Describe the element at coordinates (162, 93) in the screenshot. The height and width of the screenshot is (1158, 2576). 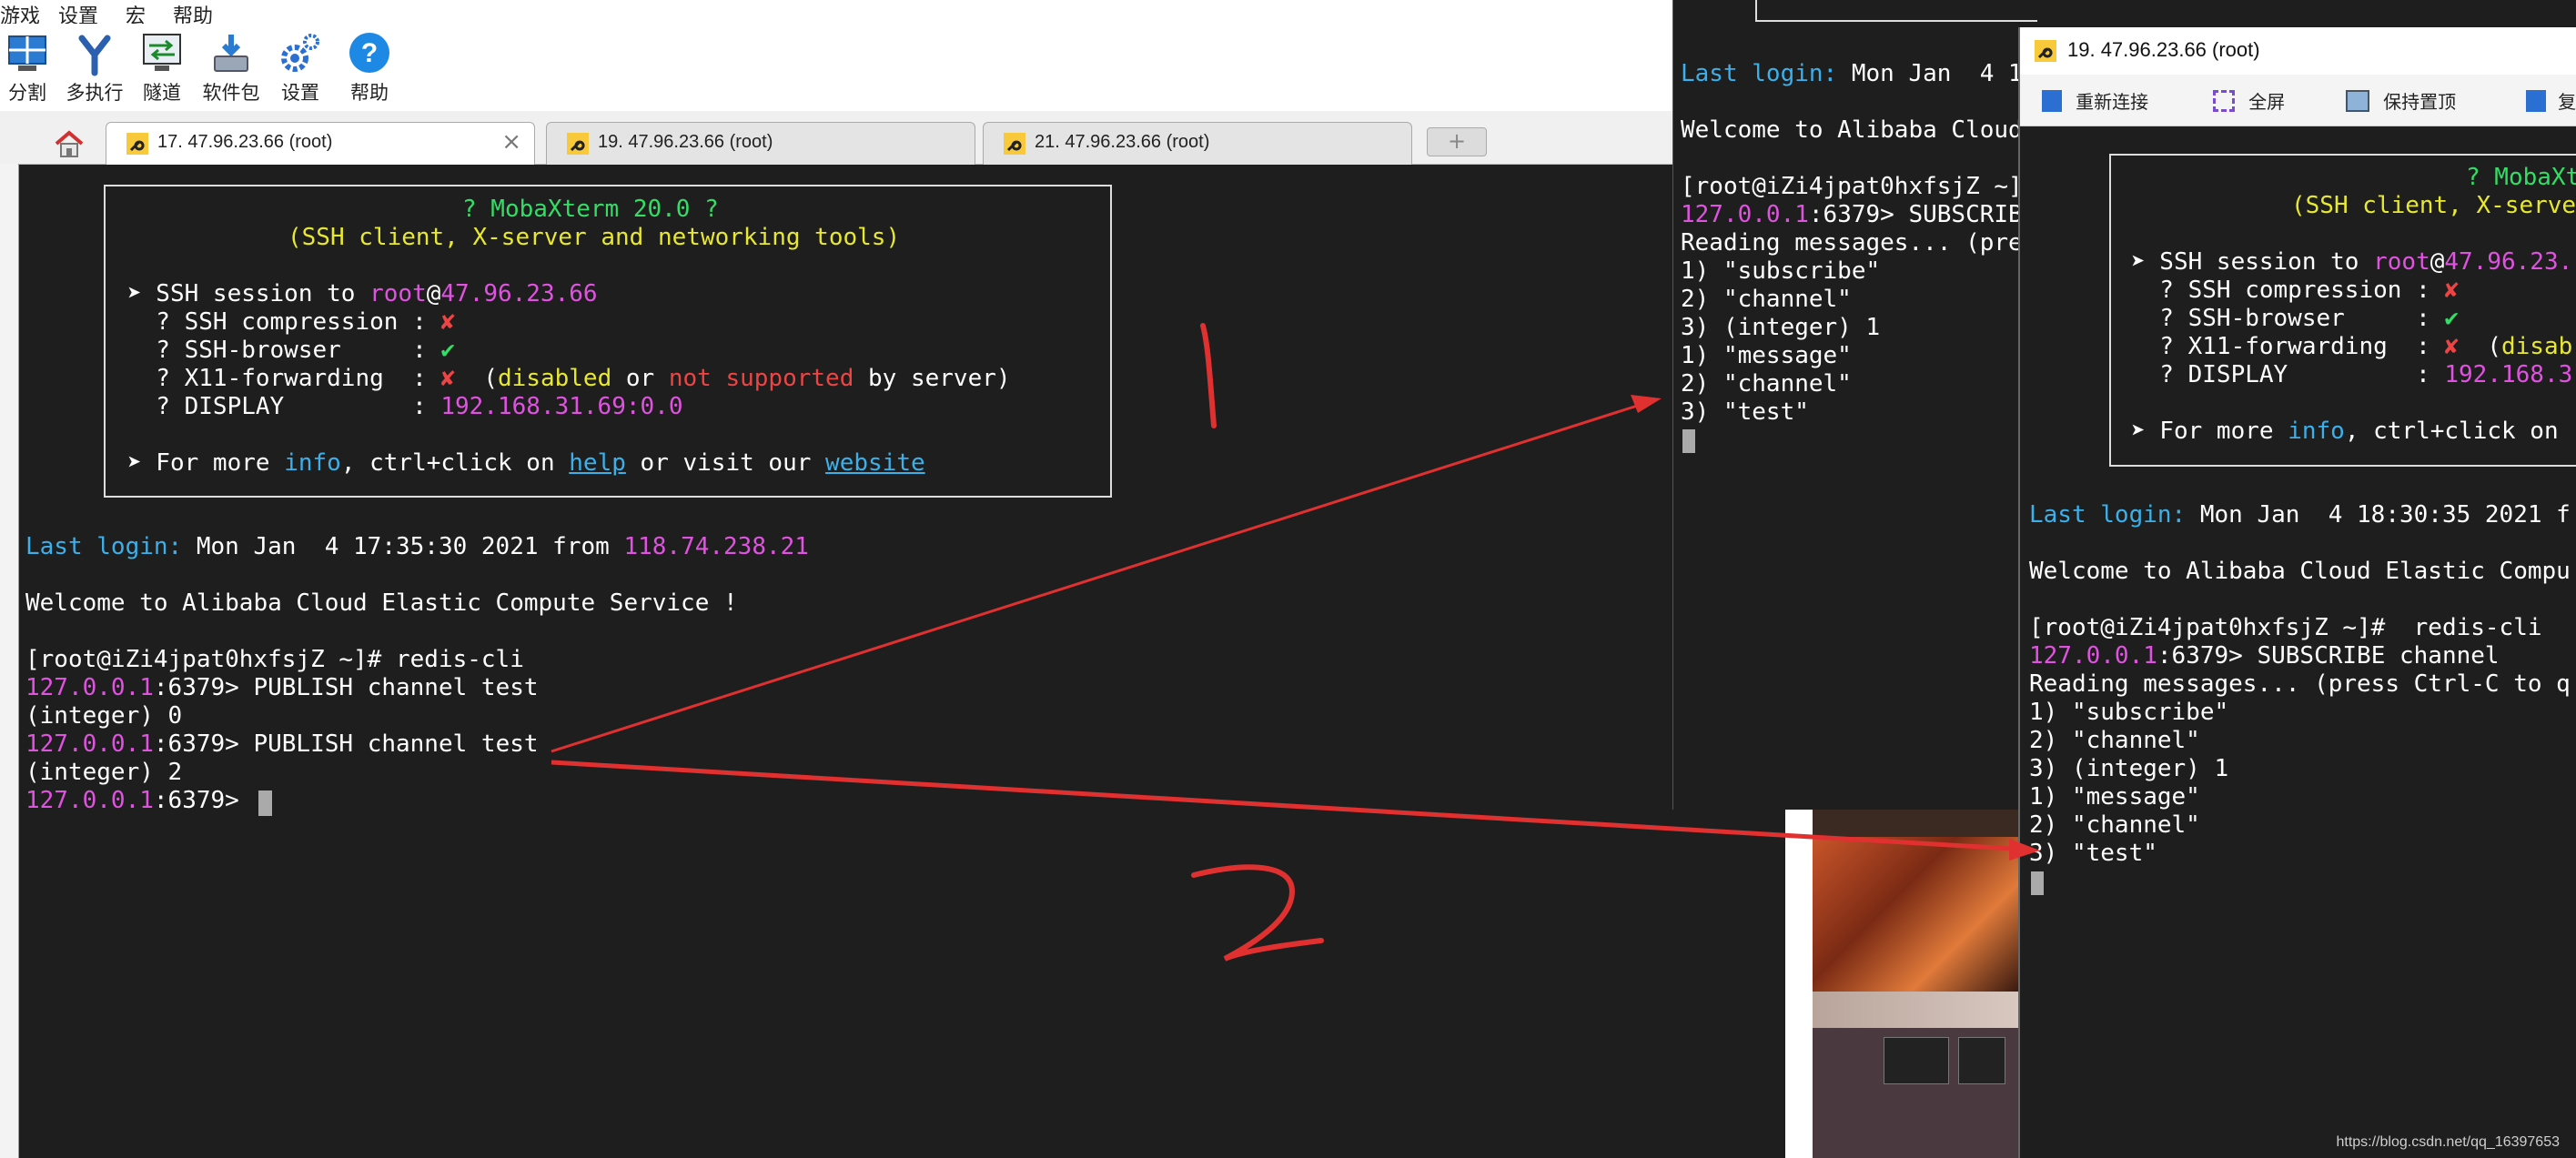
I see `tunnel-label: 隧道` at that location.